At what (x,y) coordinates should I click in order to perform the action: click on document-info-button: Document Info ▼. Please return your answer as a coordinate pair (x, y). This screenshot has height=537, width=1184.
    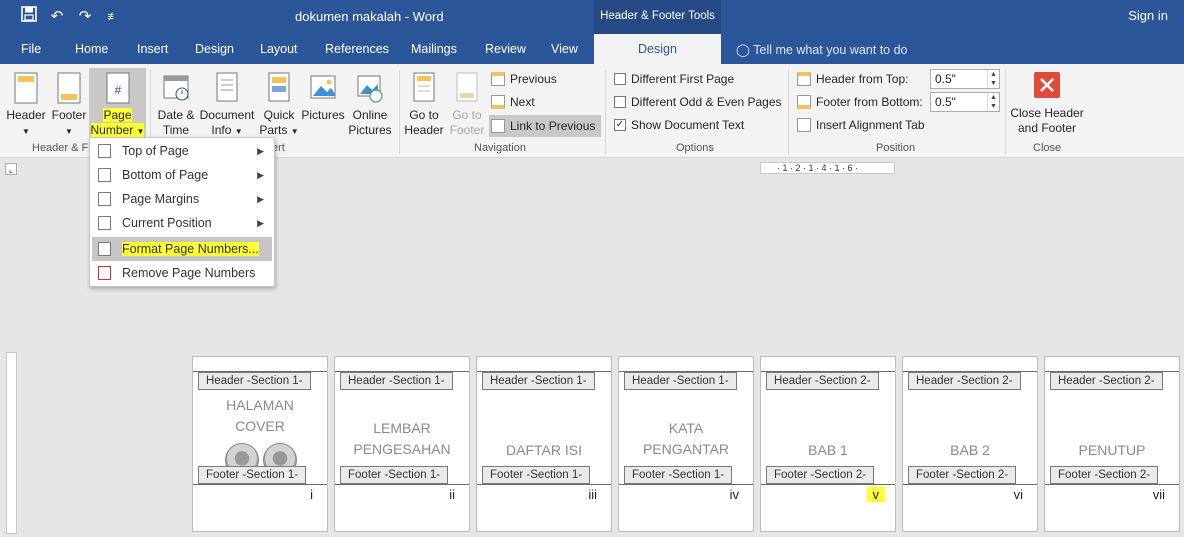
    Looking at the image, I should click on (227, 105).